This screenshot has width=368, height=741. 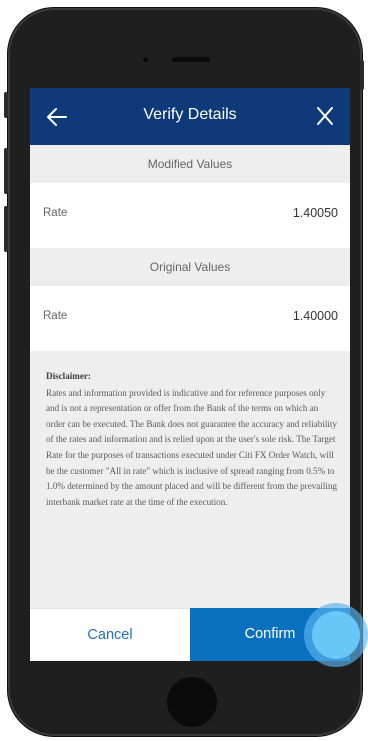 I want to click on app-header: Verify Details, so click(x=190, y=116).